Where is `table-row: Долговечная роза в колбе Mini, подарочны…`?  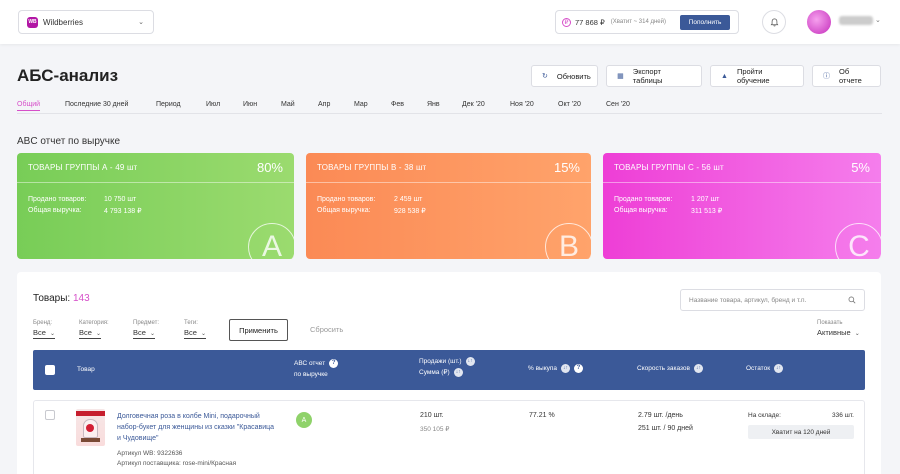 table-row: Долговечная роза в колбе Mini, подарочны… is located at coordinates (449, 437).